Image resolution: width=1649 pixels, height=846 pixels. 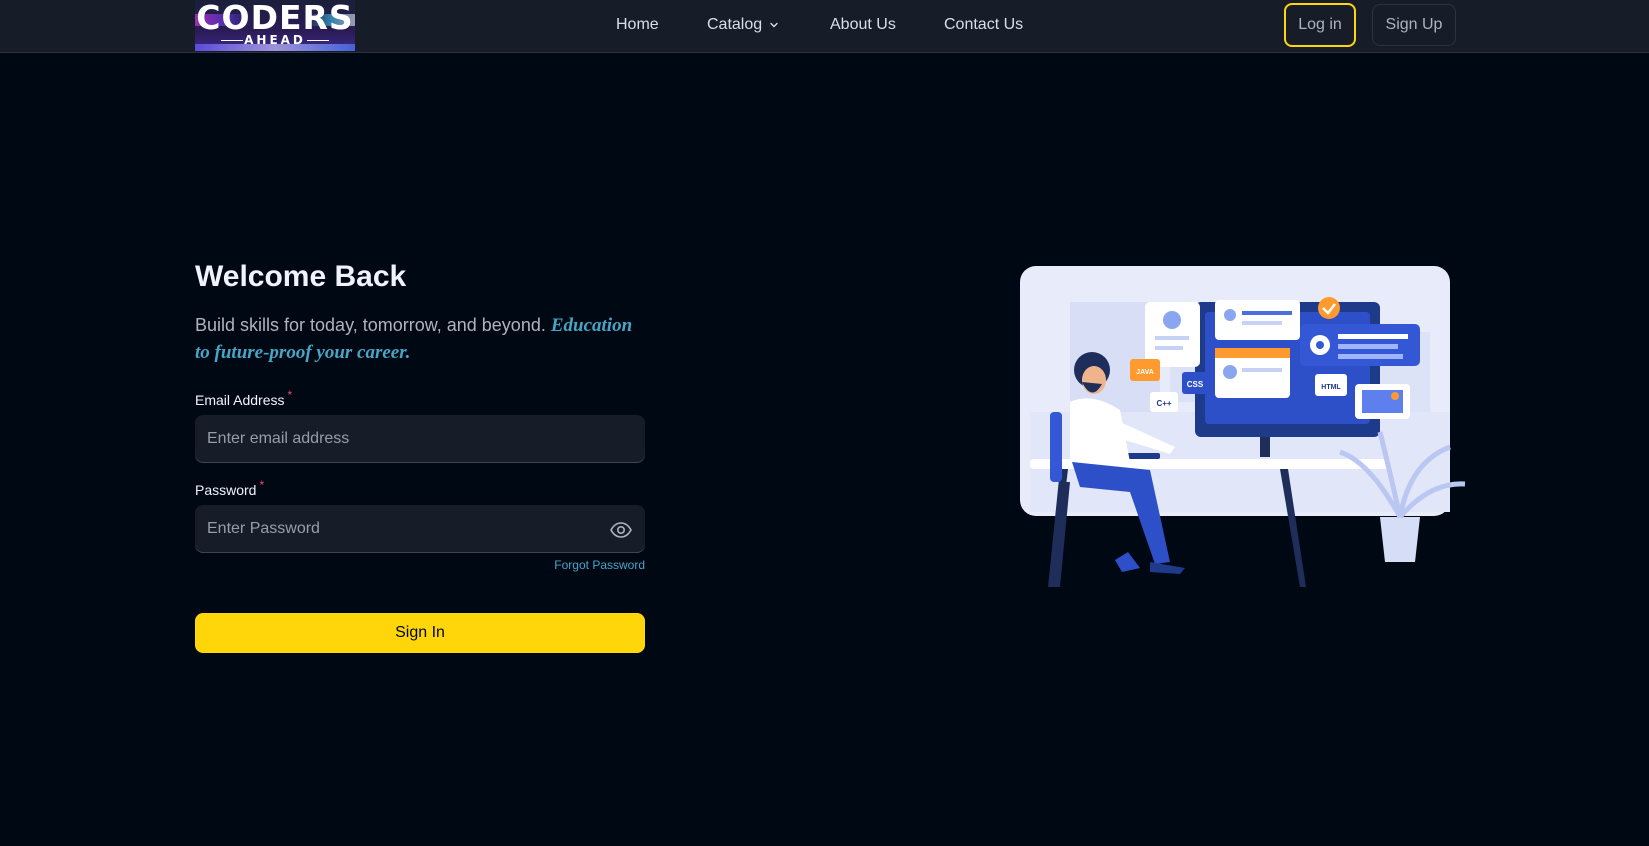 What do you see at coordinates (420, 633) in the screenshot?
I see `sign-in-button: Sign In` at bounding box center [420, 633].